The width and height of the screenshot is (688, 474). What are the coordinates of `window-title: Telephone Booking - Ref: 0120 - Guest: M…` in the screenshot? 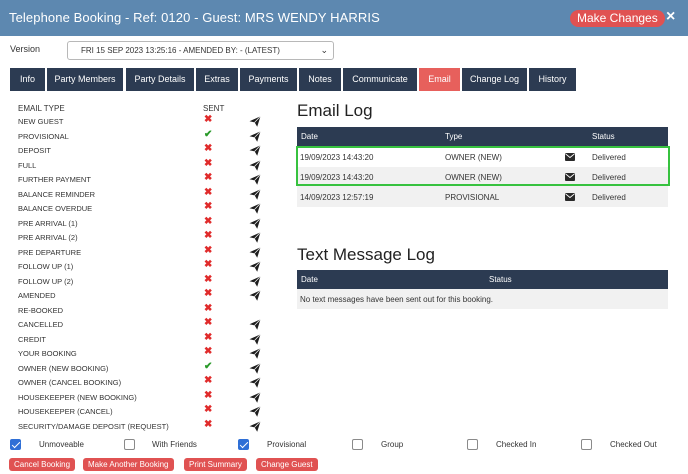 It's located at (194, 17).